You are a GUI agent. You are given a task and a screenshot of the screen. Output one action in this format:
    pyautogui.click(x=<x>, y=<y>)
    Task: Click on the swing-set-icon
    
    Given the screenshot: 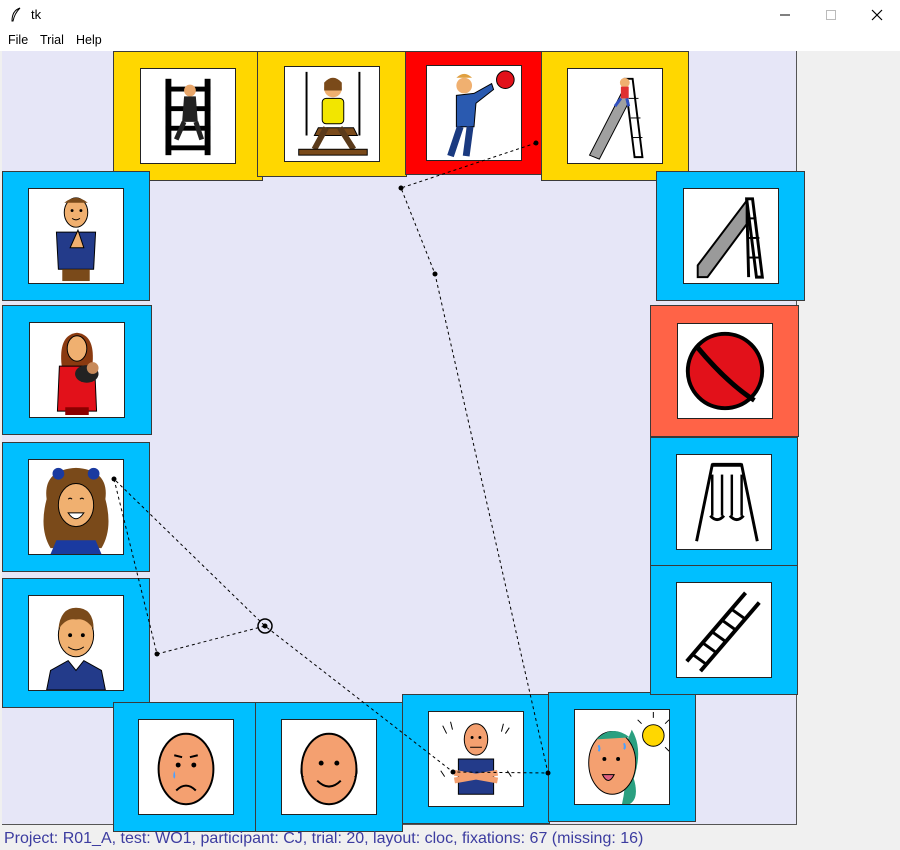 What is the action you would take?
    pyautogui.click(x=724, y=502)
    